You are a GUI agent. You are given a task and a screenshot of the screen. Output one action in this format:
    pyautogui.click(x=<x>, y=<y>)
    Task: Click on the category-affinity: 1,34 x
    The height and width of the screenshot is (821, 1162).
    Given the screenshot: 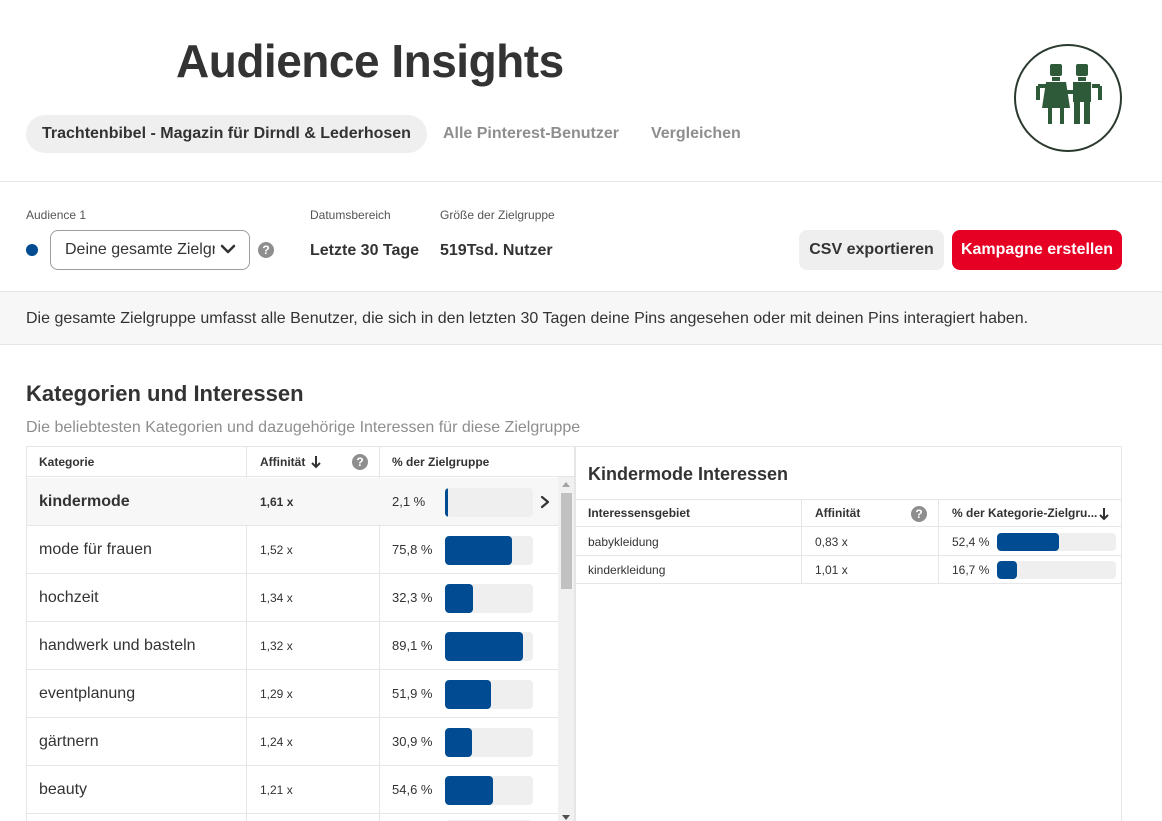 What is the action you would take?
    pyautogui.click(x=276, y=598)
    